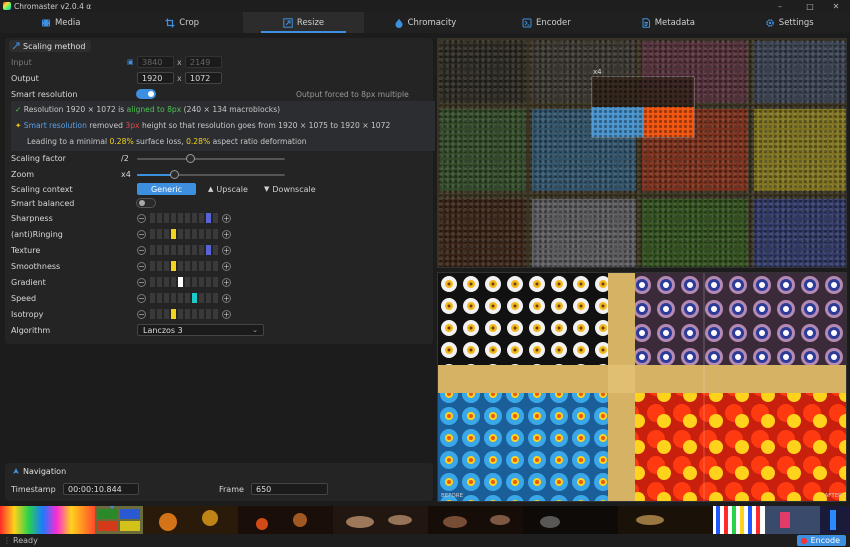  What do you see at coordinates (211, 159) in the screenshot?
I see `scaling-factor-slider` at bounding box center [211, 159].